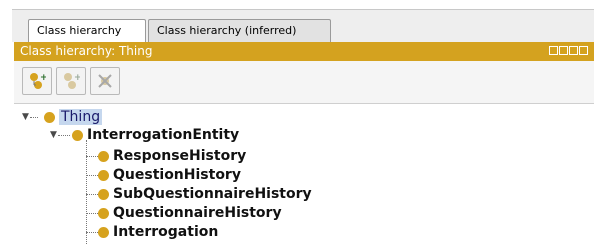 The image size is (596, 250). I want to click on add-subclass-button: +, so click(37, 81).